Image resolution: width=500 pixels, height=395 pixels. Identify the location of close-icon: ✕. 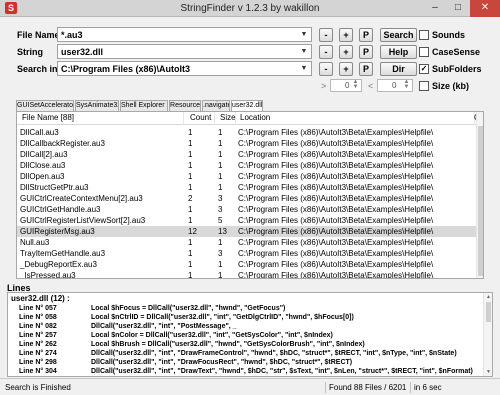
(485, 8).